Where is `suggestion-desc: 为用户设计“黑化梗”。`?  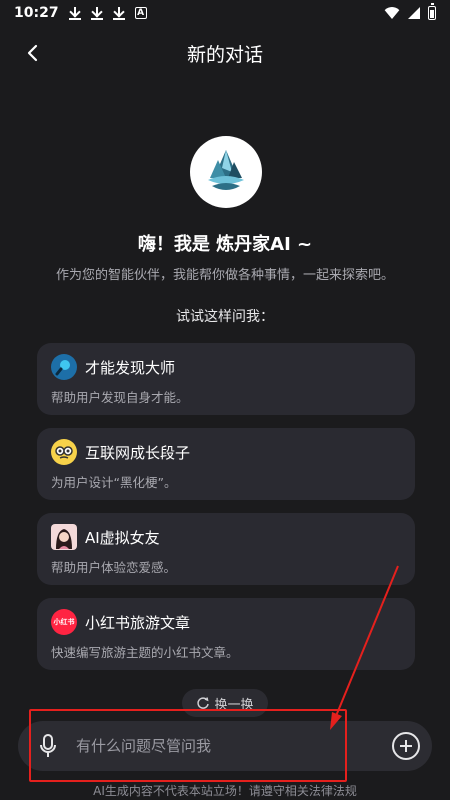
suggestion-desc: 为用户设计“黑化梗”。 is located at coordinates (114, 482).